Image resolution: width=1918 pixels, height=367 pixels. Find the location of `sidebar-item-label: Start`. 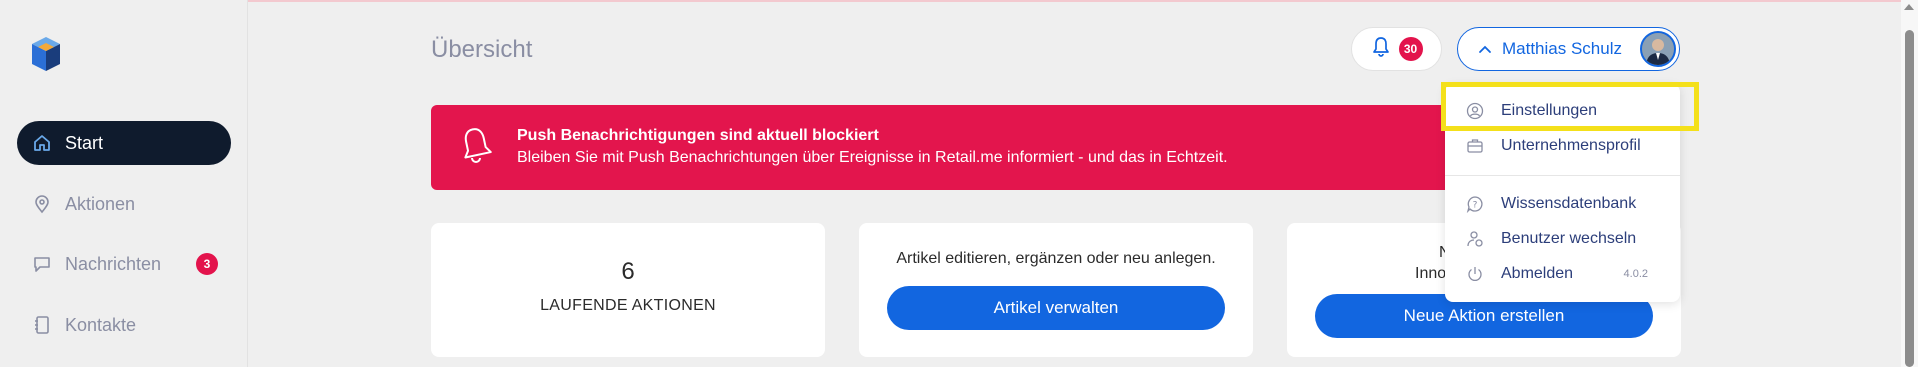

sidebar-item-label: Start is located at coordinates (84, 142).